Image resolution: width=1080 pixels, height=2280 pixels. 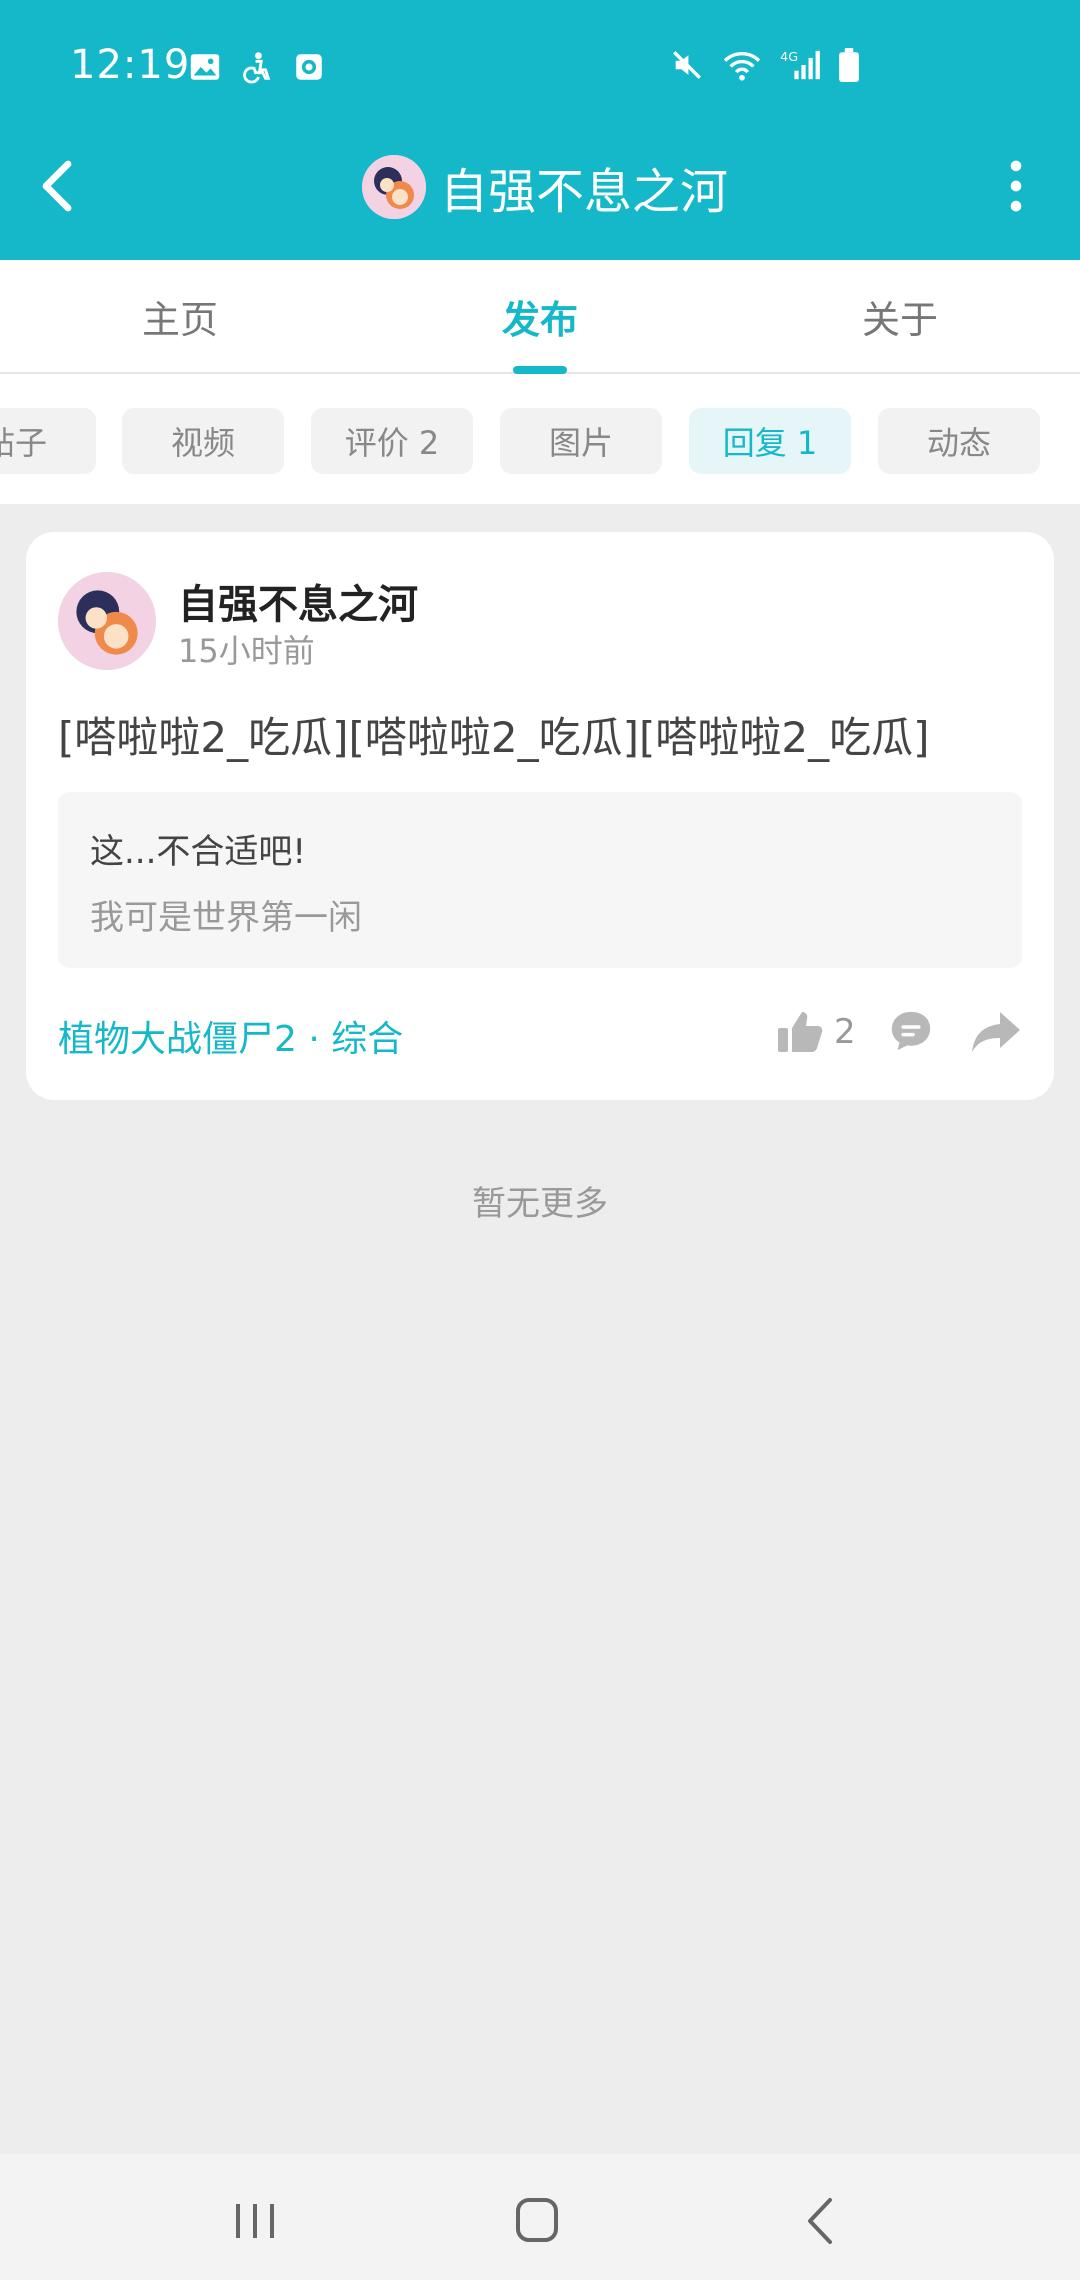 I want to click on back-button, so click(x=58, y=186).